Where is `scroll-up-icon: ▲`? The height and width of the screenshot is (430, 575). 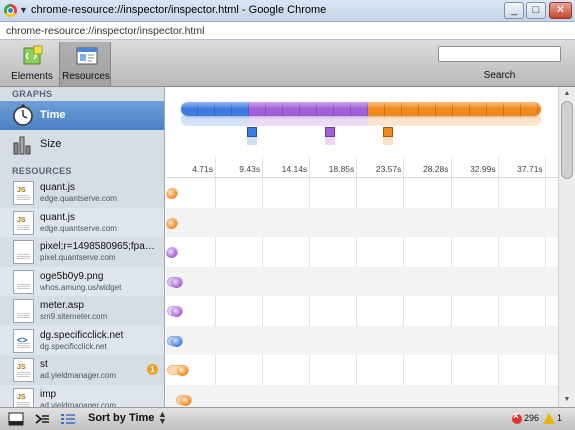 scroll-up-icon: ▲ is located at coordinates (567, 94).